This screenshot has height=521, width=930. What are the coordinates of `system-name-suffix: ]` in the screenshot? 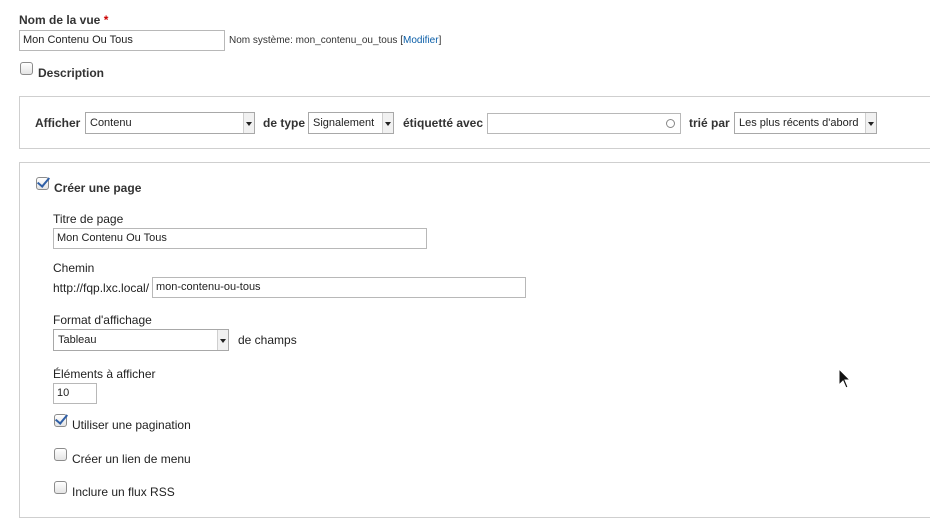 It's located at (440, 40).